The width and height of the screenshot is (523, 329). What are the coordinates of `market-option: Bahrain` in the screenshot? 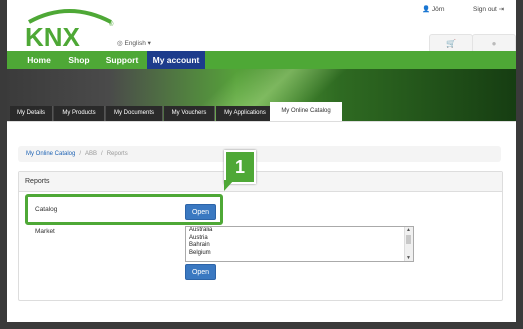 It's located at (299, 246).